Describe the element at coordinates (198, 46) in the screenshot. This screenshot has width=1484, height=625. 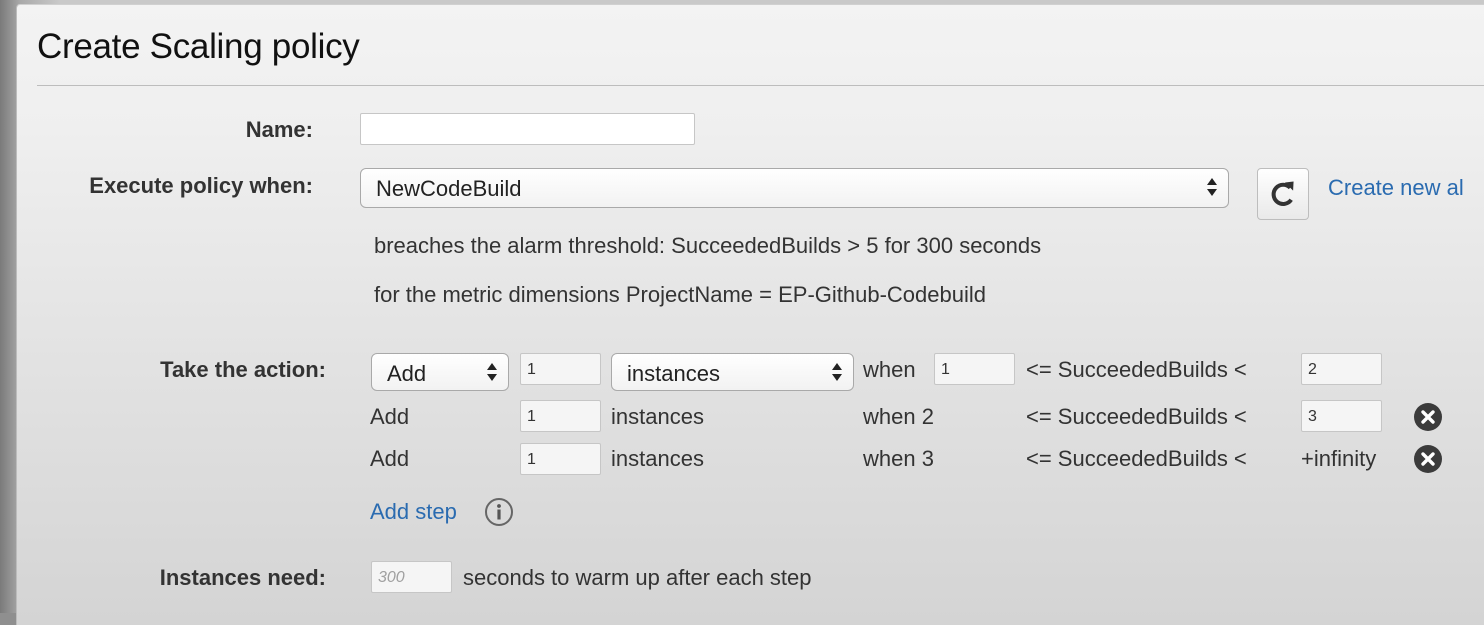
I see `dialog-title: Create Scaling policy` at that location.